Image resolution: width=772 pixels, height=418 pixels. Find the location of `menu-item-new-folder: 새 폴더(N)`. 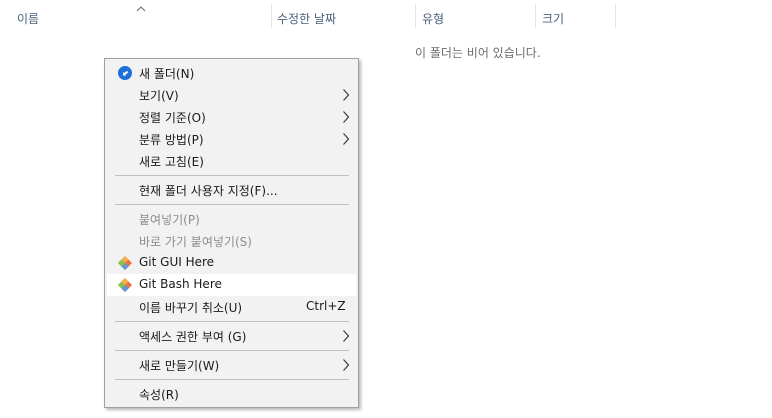

menu-item-new-folder: 새 폴더(N) is located at coordinates (231, 73).